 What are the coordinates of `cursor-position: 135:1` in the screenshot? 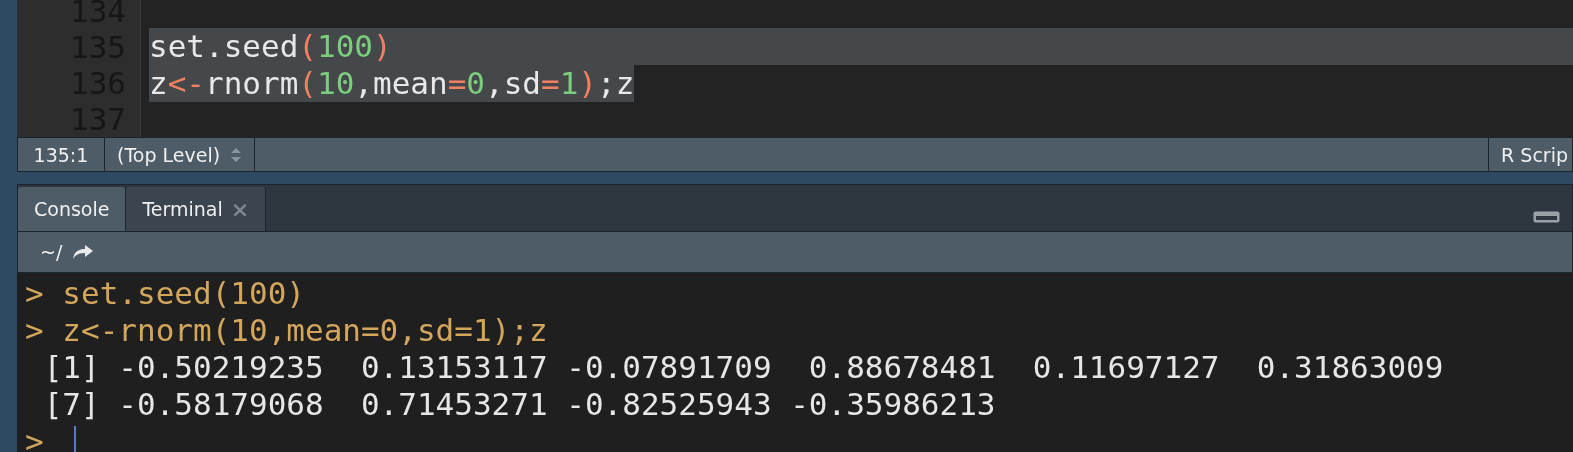 It's located at (61, 154).